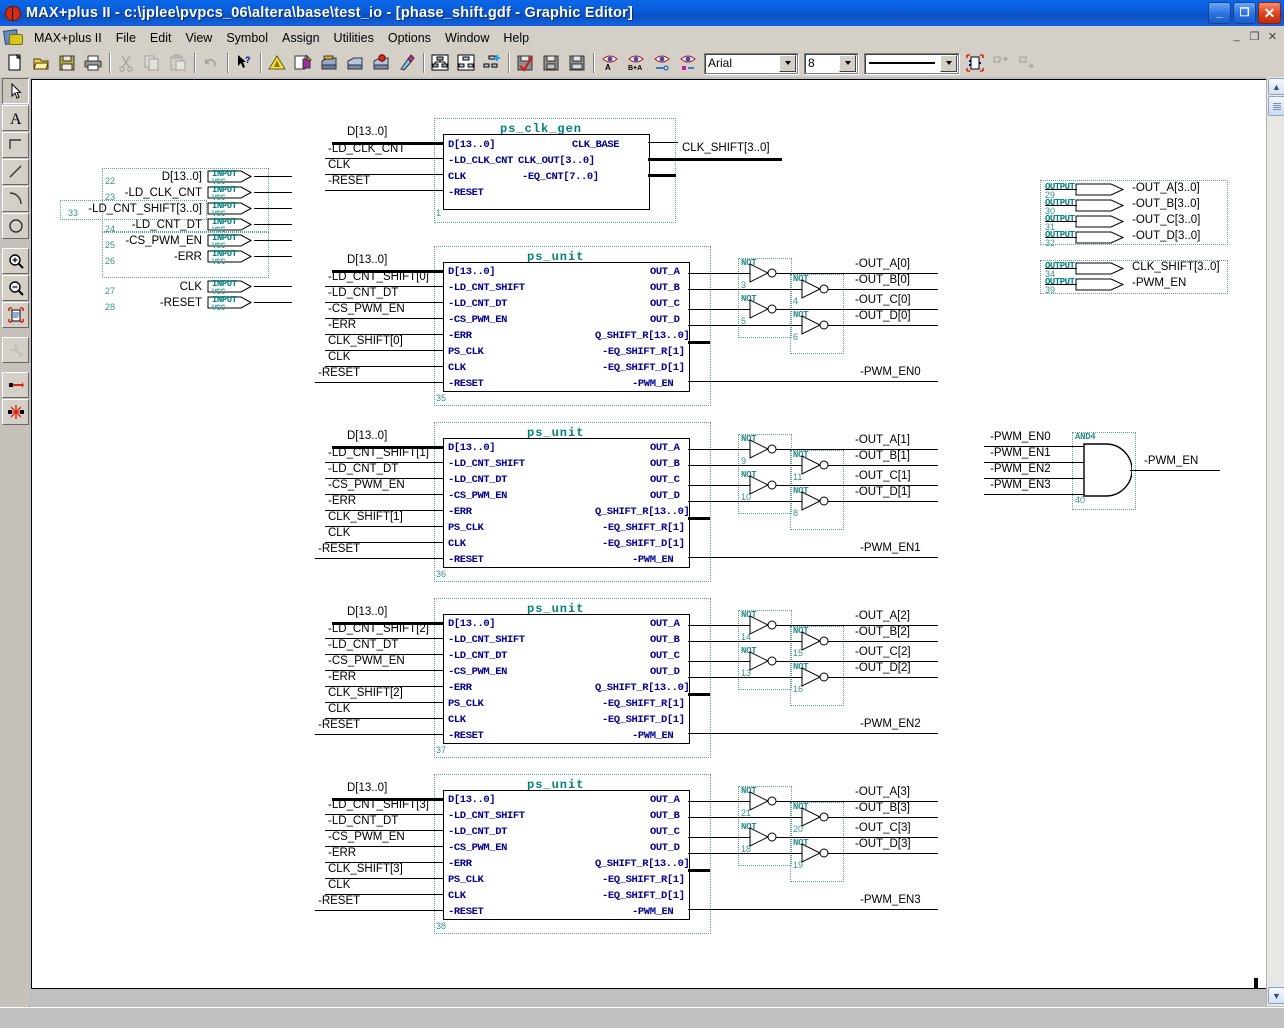 The height and width of the screenshot is (1028, 1284). I want to click on menu-item-help: Help, so click(516, 38).